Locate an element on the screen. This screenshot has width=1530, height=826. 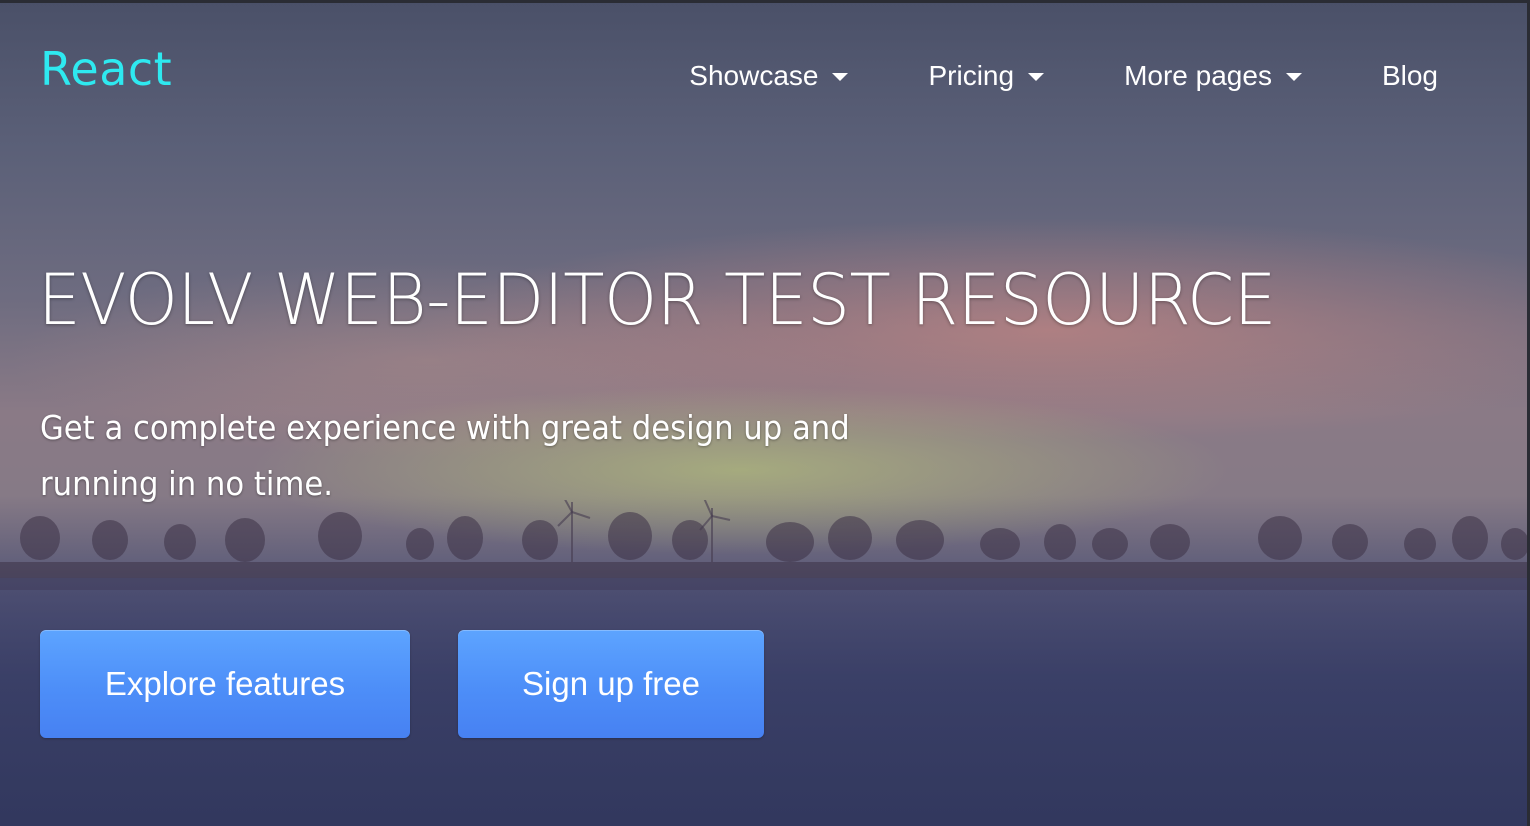
nav-item-label: Showcase is located at coordinates (754, 75).